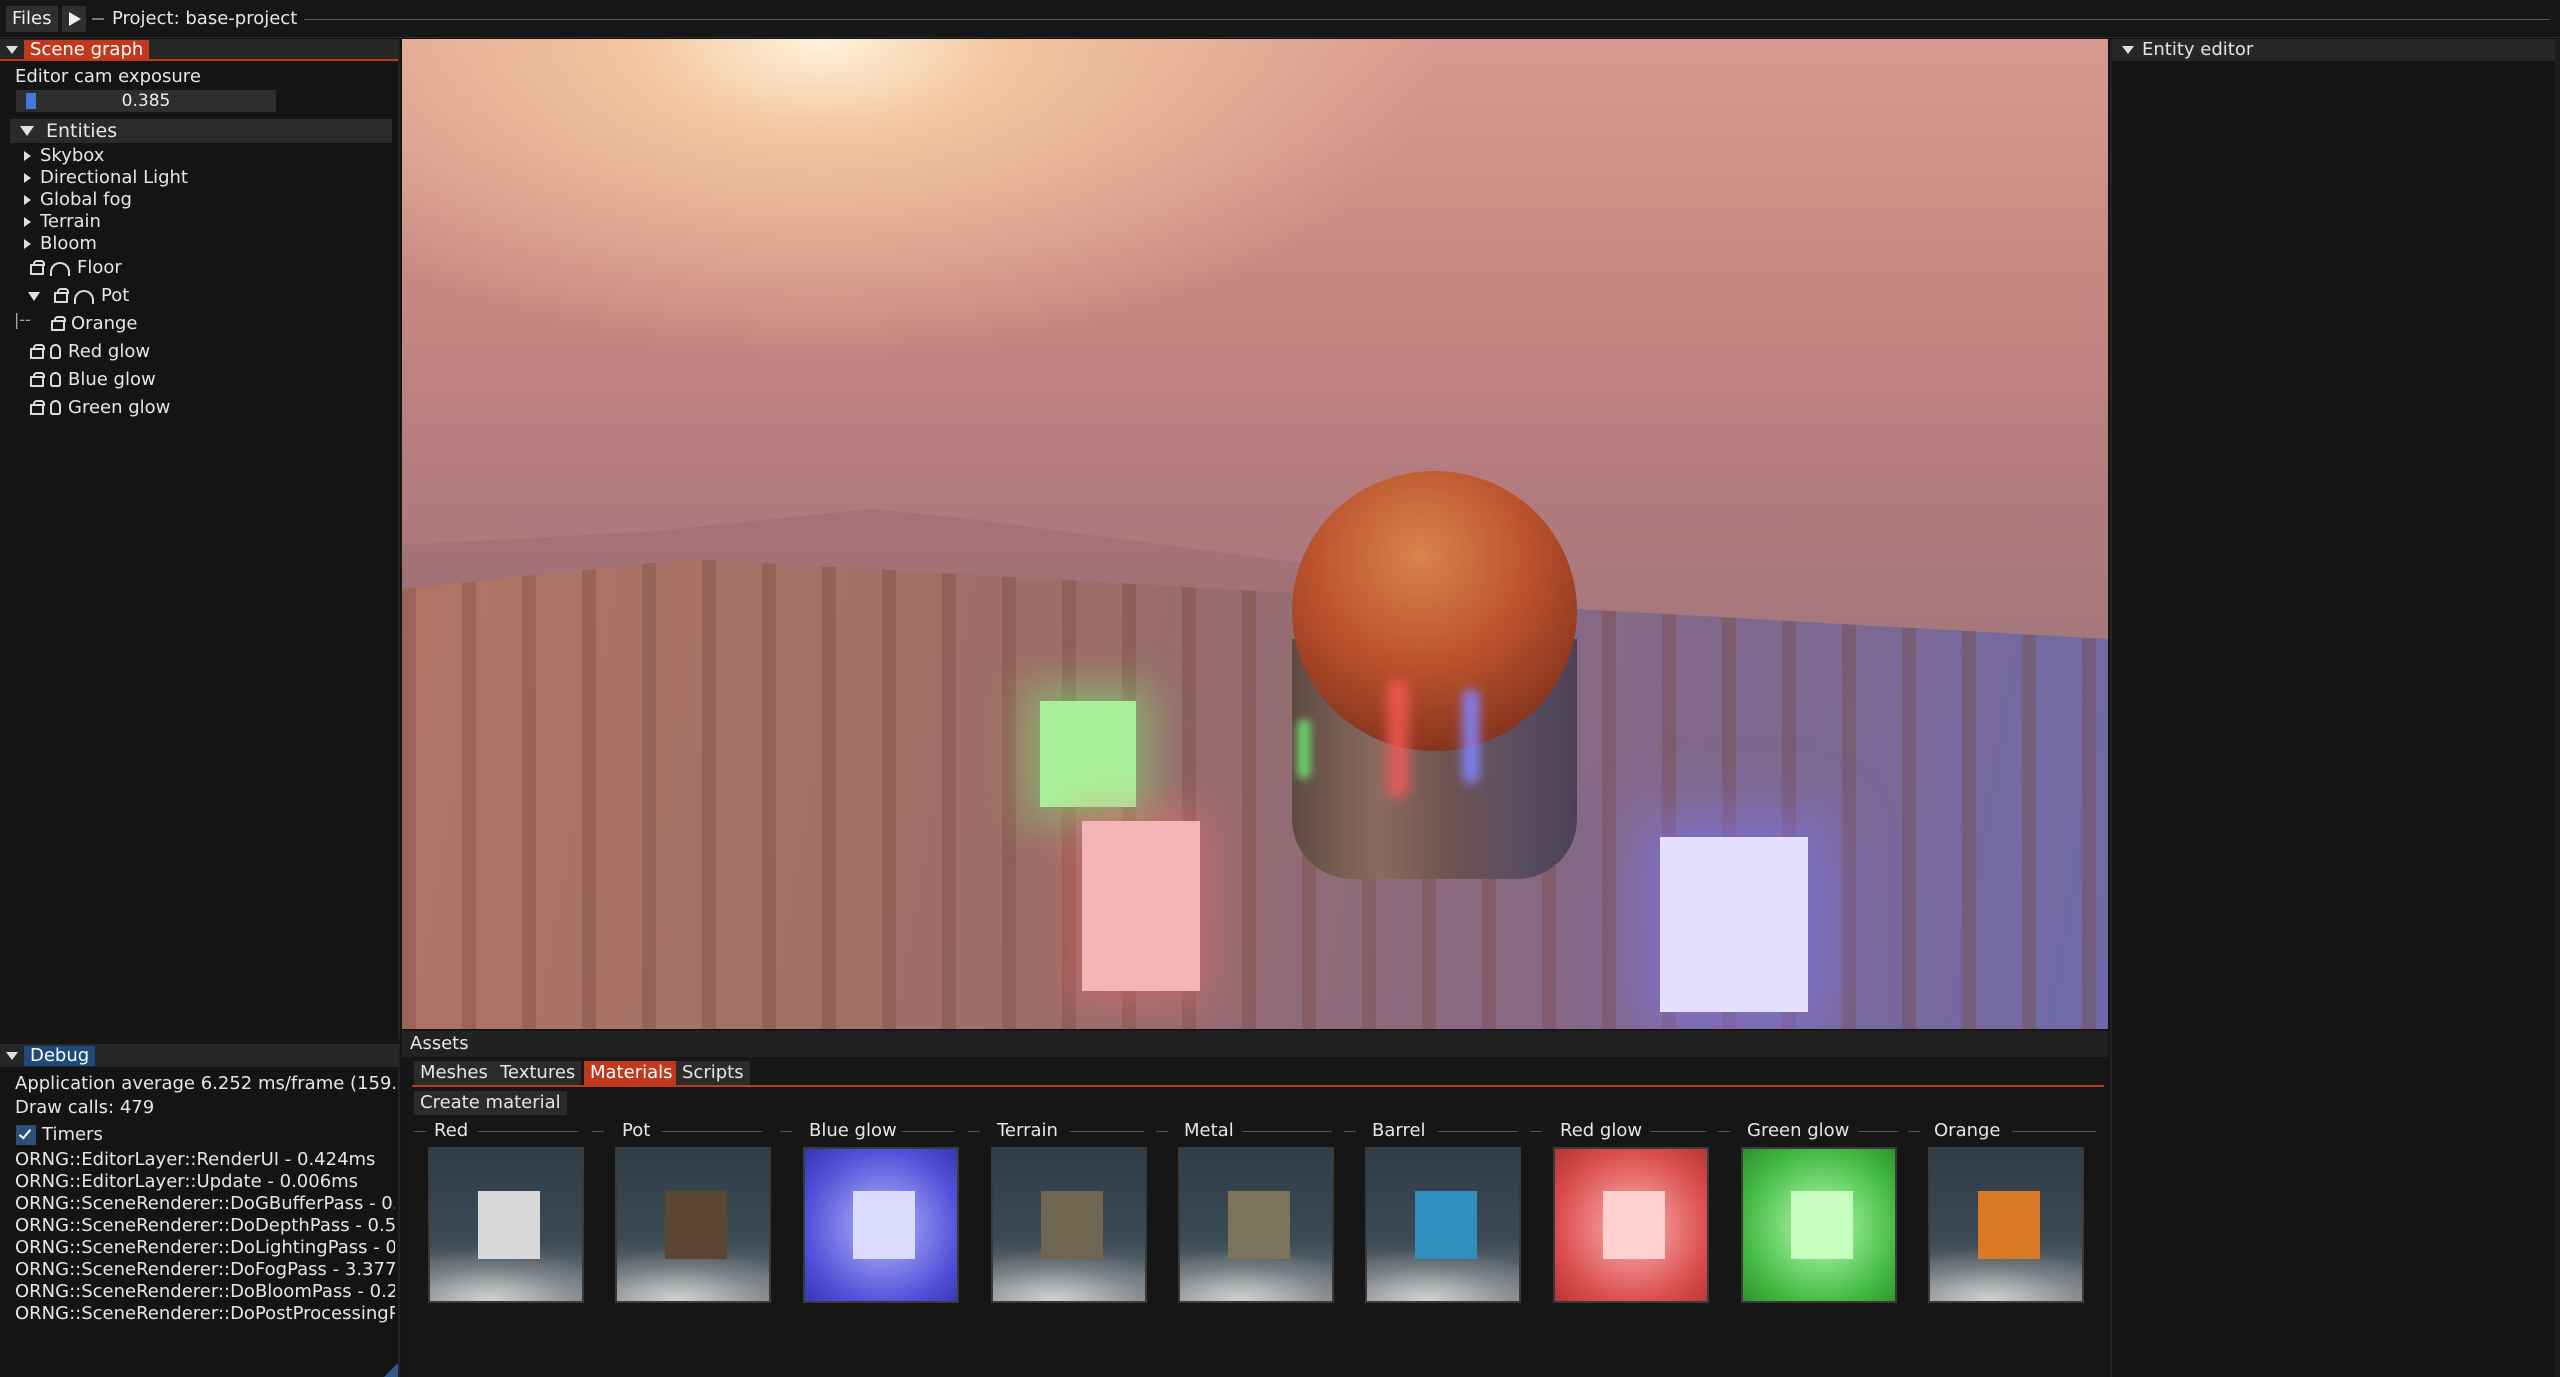  What do you see at coordinates (205, 1313) in the screenshot?
I see `timer-line: ORNG::SceneRenderer::DoPostProcessingP` at bounding box center [205, 1313].